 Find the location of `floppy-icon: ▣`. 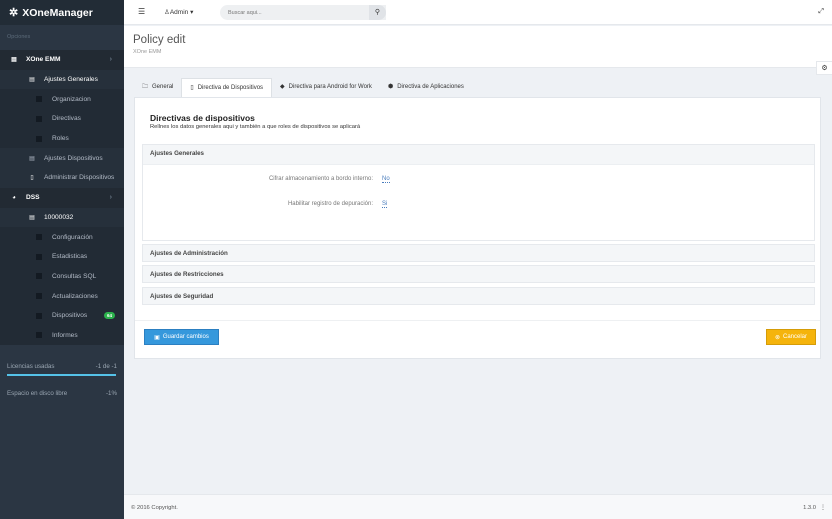

floppy-icon: ▣ is located at coordinates (157, 337).